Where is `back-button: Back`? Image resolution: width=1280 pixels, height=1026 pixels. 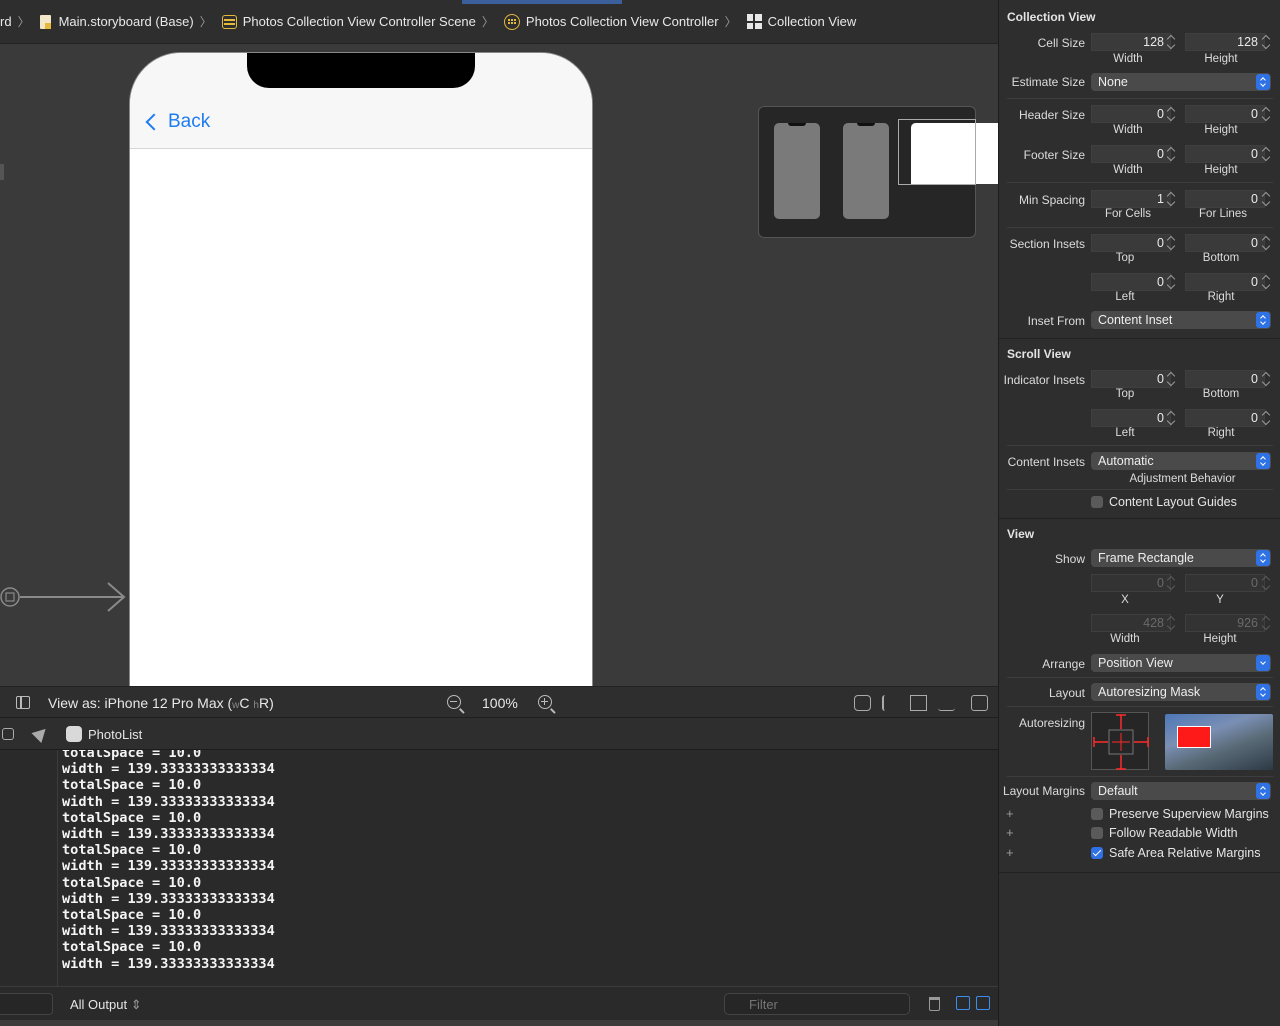
back-button: Back is located at coordinates (176, 122).